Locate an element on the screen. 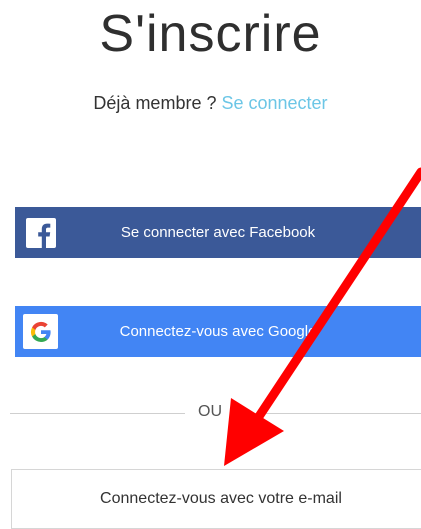  login-prompt-text: Déjà membre ? is located at coordinates (155, 103).